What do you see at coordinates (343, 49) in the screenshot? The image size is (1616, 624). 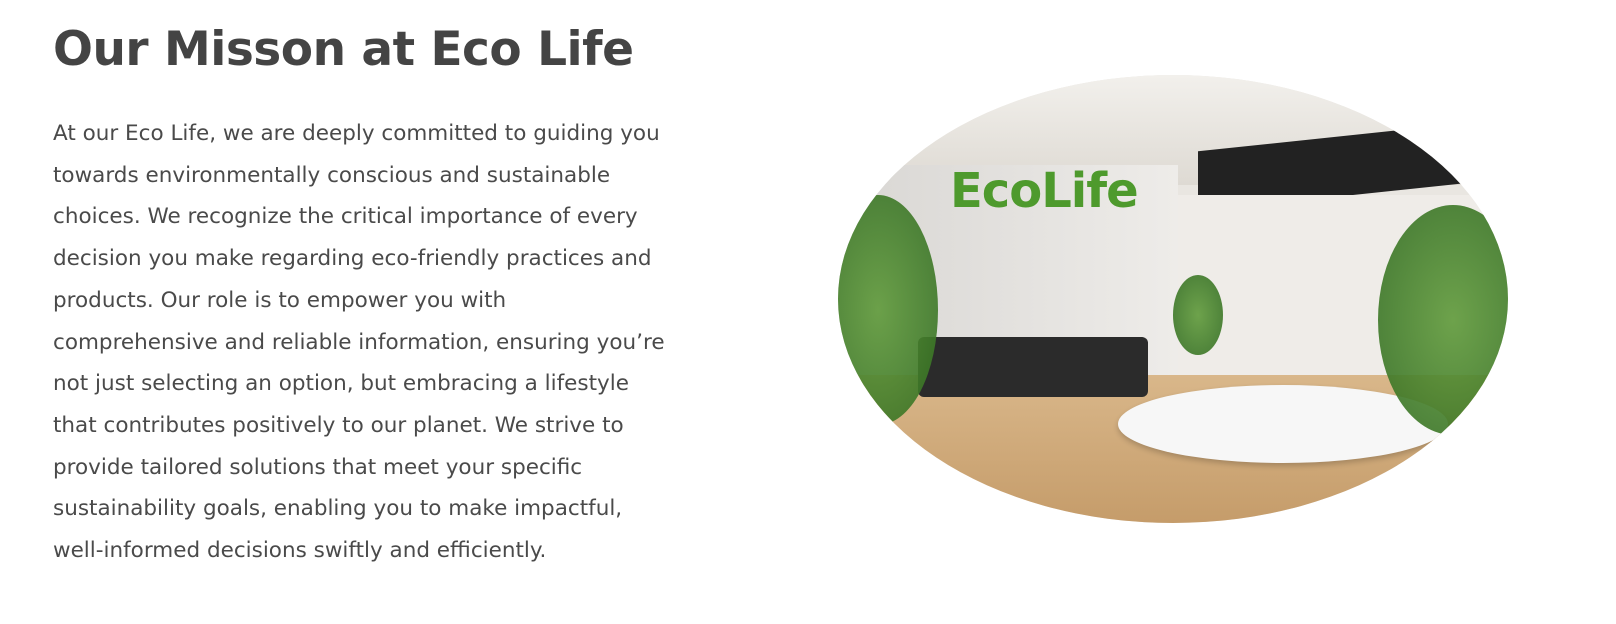 I see `page-title: Our Misson at Eco Life` at bounding box center [343, 49].